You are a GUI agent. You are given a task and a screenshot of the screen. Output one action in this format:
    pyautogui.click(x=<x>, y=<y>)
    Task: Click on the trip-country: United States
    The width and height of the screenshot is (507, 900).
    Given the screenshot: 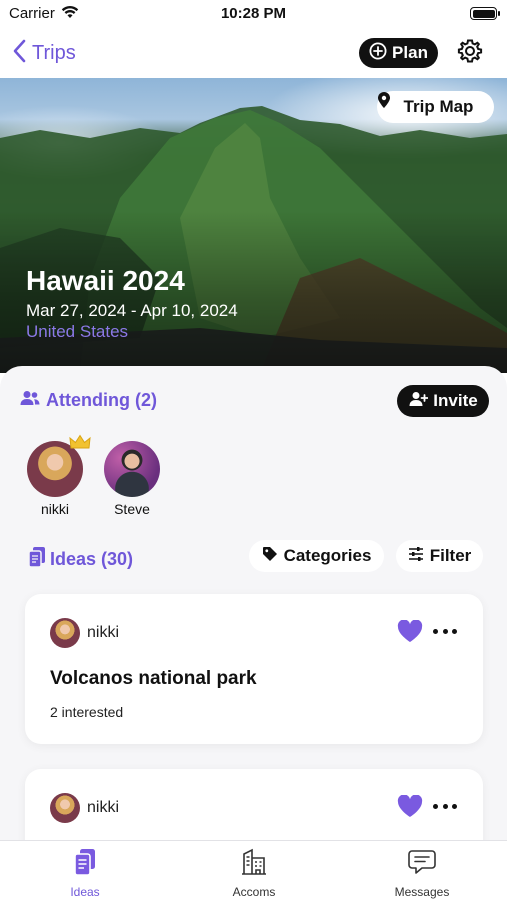 What is the action you would take?
    pyautogui.click(x=77, y=332)
    